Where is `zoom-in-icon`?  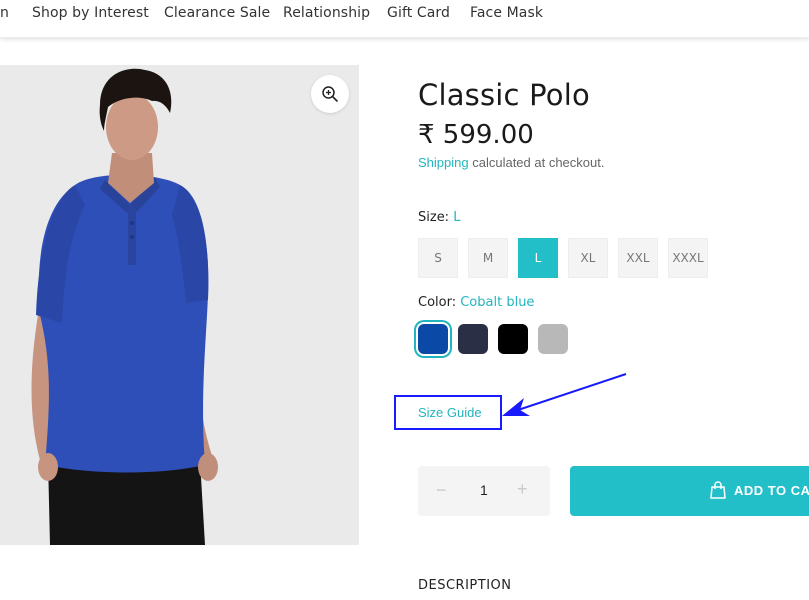 zoom-in-icon is located at coordinates (330, 94).